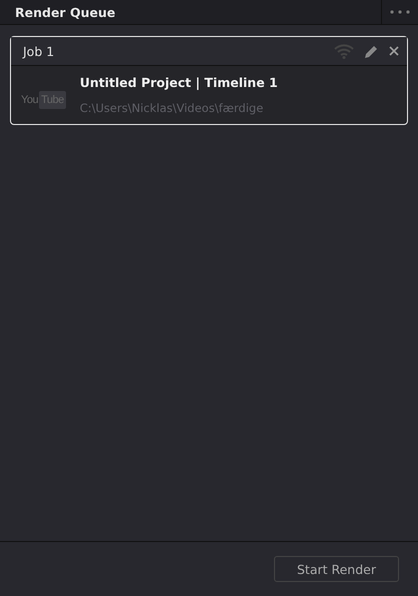 Image resolution: width=418 pixels, height=596 pixels. I want to click on panel-title: Render Queue, so click(65, 12).